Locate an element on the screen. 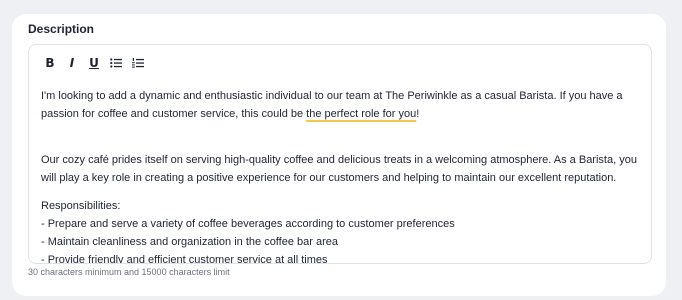 Image resolution: width=682 pixels, height=300 pixels. italic-icon: I is located at coordinates (72, 63).